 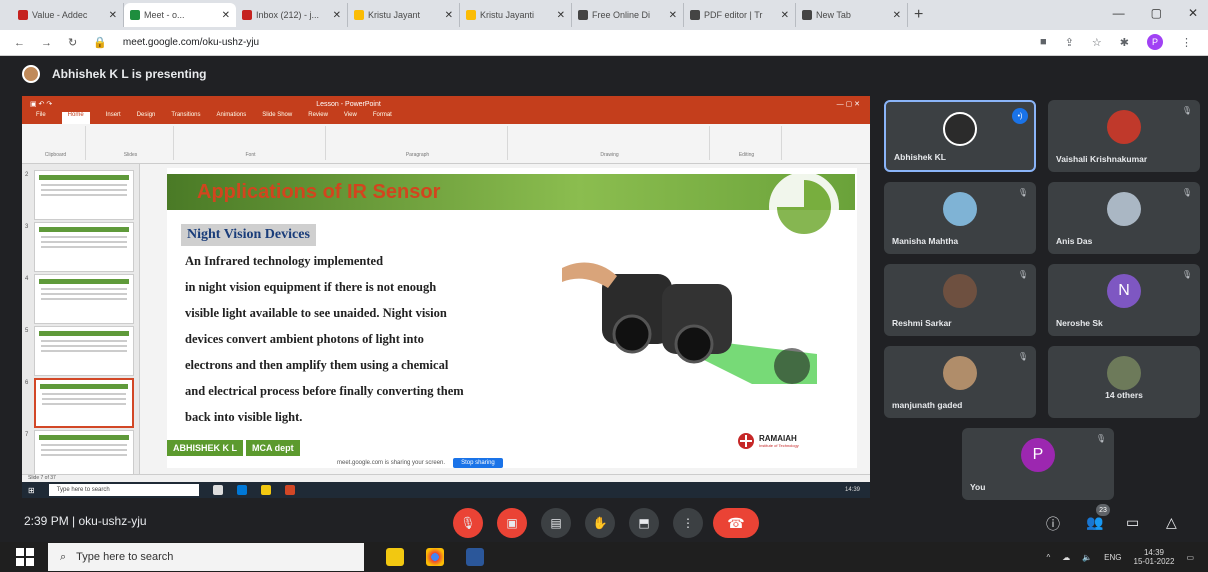 I want to click on ribbon-tab: Slide Show, so click(x=277, y=118).